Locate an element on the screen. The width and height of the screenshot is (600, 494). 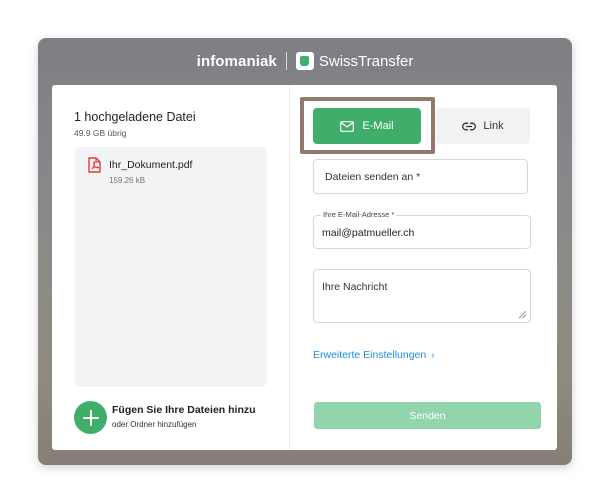
send-button: Senden is located at coordinates (427, 415).